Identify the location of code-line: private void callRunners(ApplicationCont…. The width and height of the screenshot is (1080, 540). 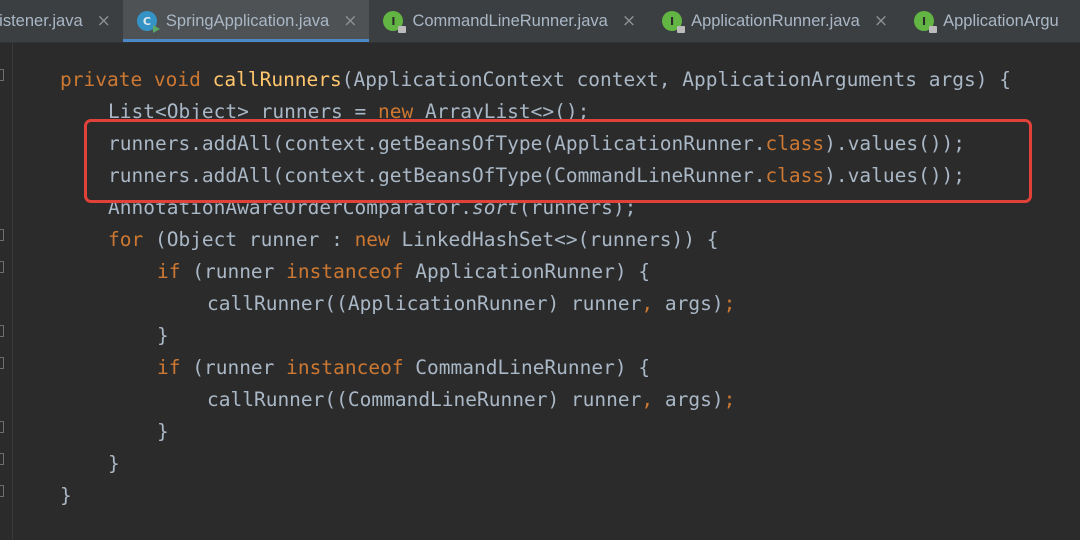
(535, 79).